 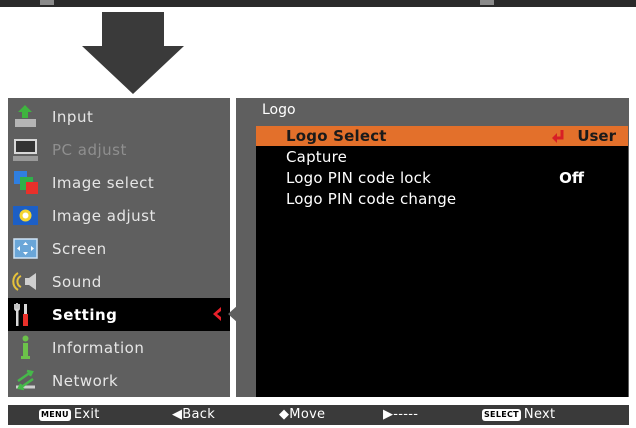 I want to click on submenu-item-label: Logo PIN code lock, so click(x=359, y=178).